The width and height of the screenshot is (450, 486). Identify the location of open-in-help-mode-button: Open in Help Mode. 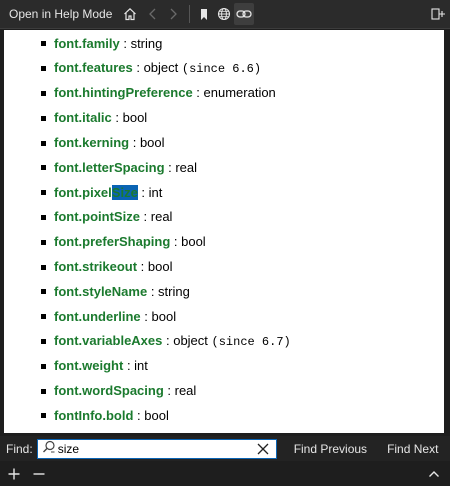
(60, 14).